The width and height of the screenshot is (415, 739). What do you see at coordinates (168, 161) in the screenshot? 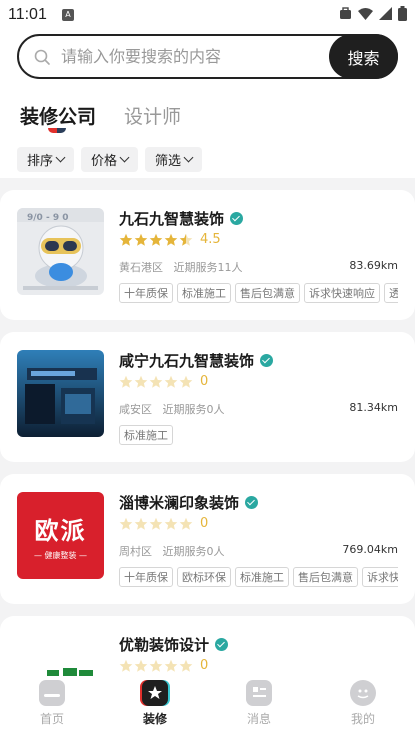
I see `filter-label: 筛选` at bounding box center [168, 161].